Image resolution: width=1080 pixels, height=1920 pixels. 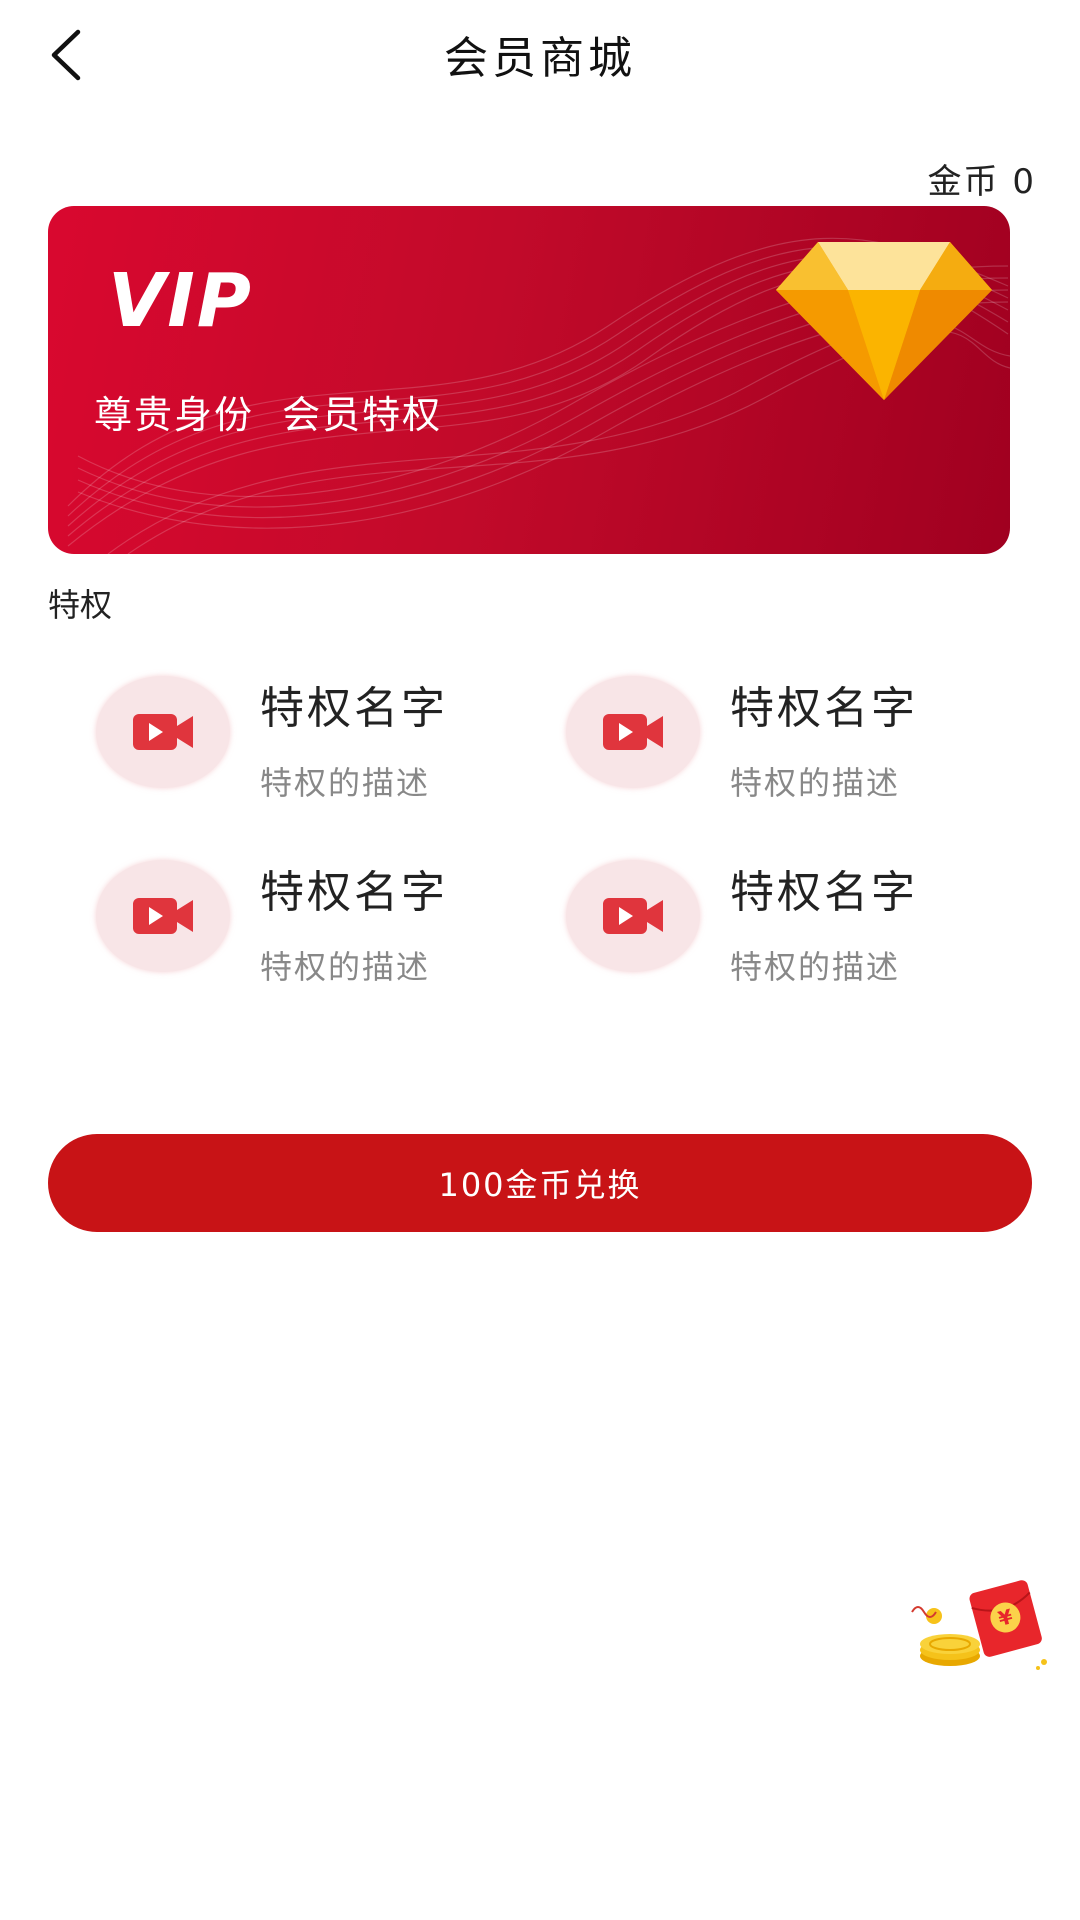 I want to click on red-packet-float-button: ¥, so click(x=979, y=1627).